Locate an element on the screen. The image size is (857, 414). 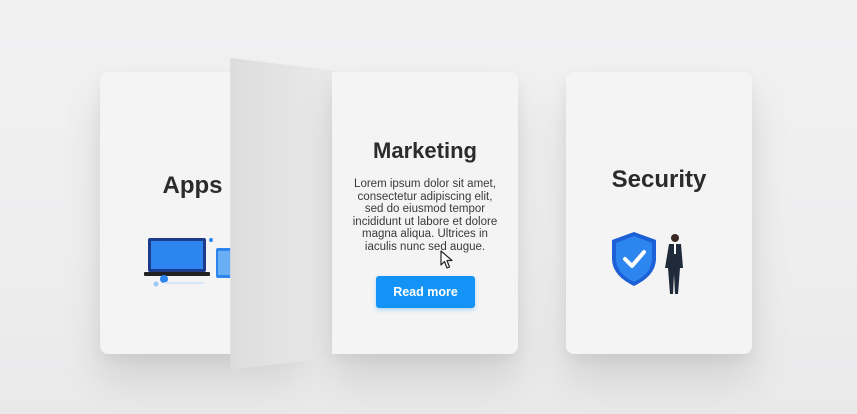
card-security: Security is located at coordinates (659, 213).